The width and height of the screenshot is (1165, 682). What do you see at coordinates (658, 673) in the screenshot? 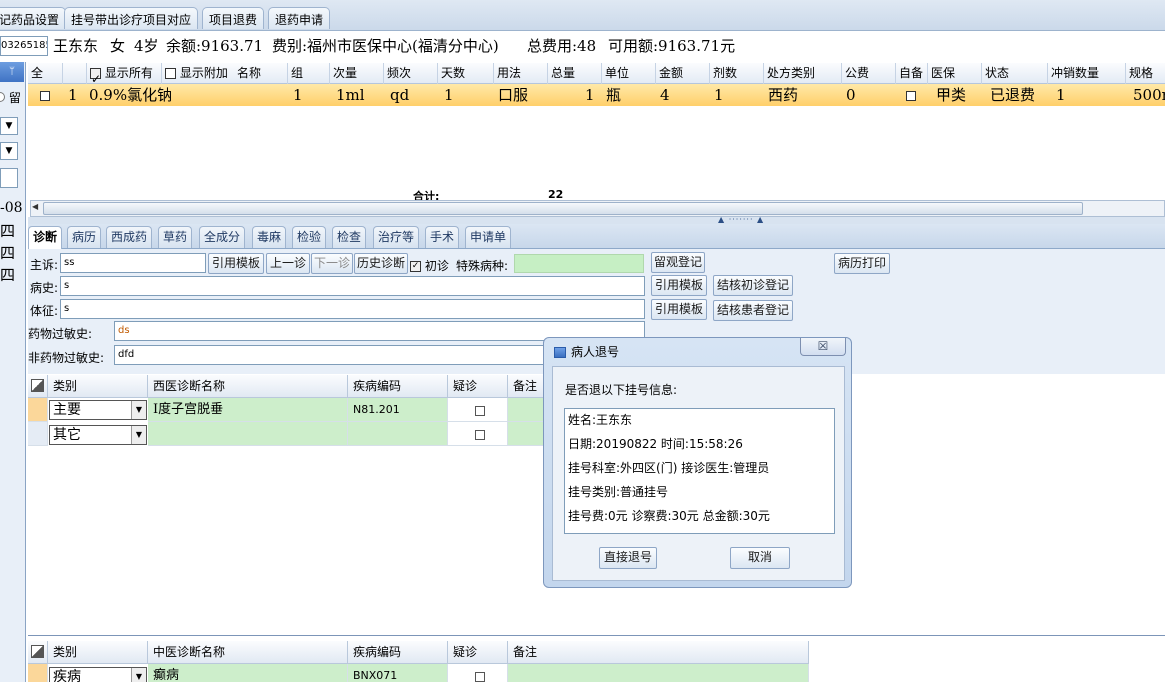
I see `tdx-note-cell` at bounding box center [658, 673].